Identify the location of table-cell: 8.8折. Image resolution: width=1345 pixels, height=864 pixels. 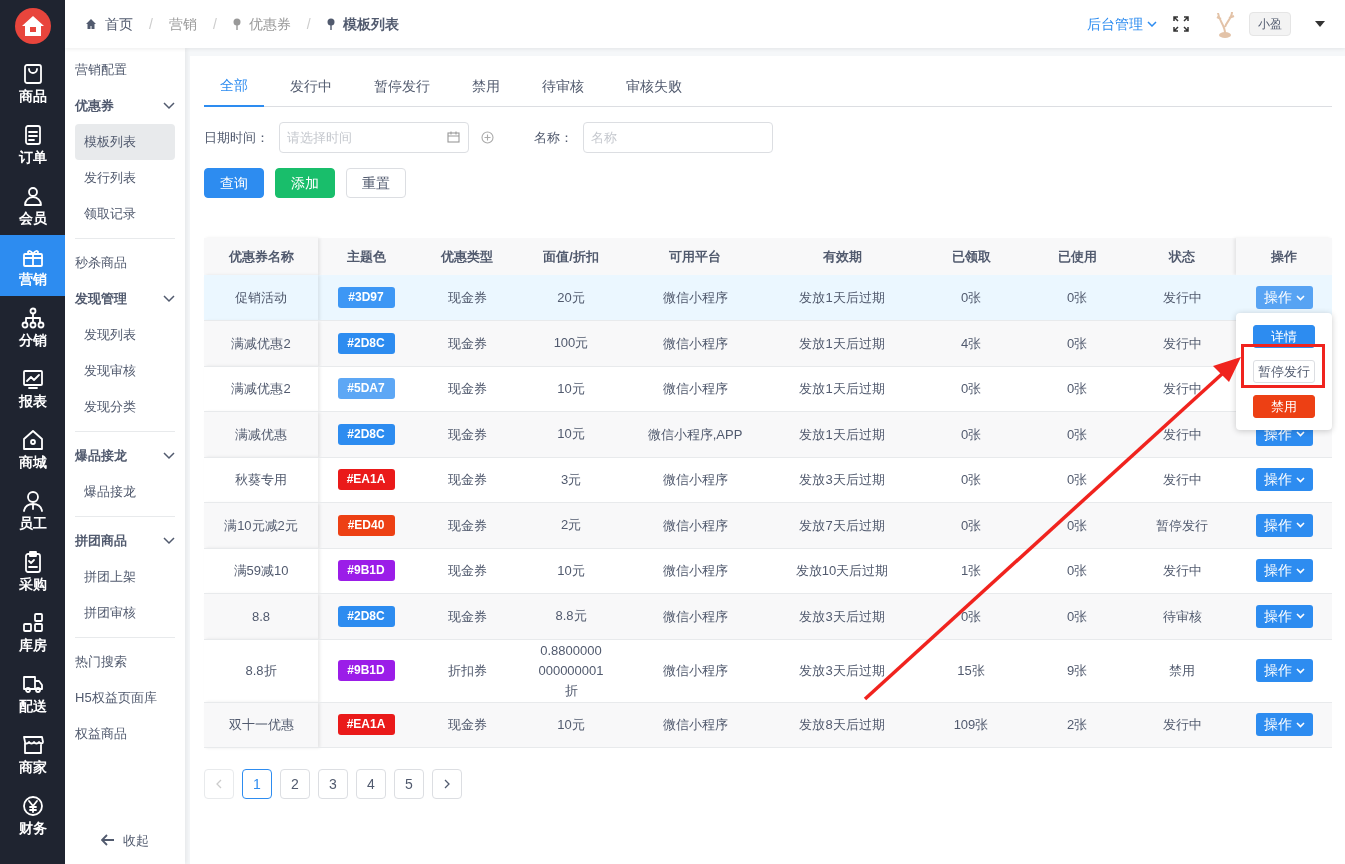
(261, 670).